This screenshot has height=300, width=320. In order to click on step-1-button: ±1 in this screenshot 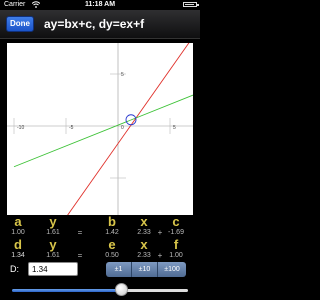, I will do `click(119, 269)`.